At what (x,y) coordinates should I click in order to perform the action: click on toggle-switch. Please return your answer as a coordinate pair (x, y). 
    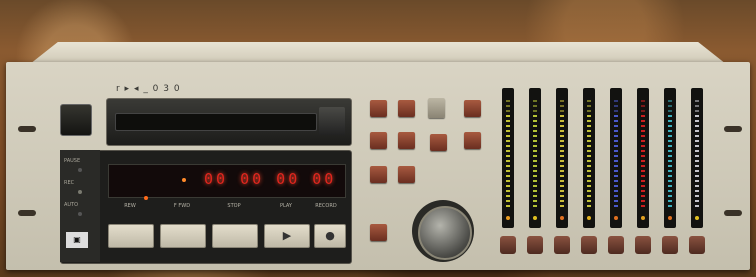
    Looking at the image, I should click on (436, 108).